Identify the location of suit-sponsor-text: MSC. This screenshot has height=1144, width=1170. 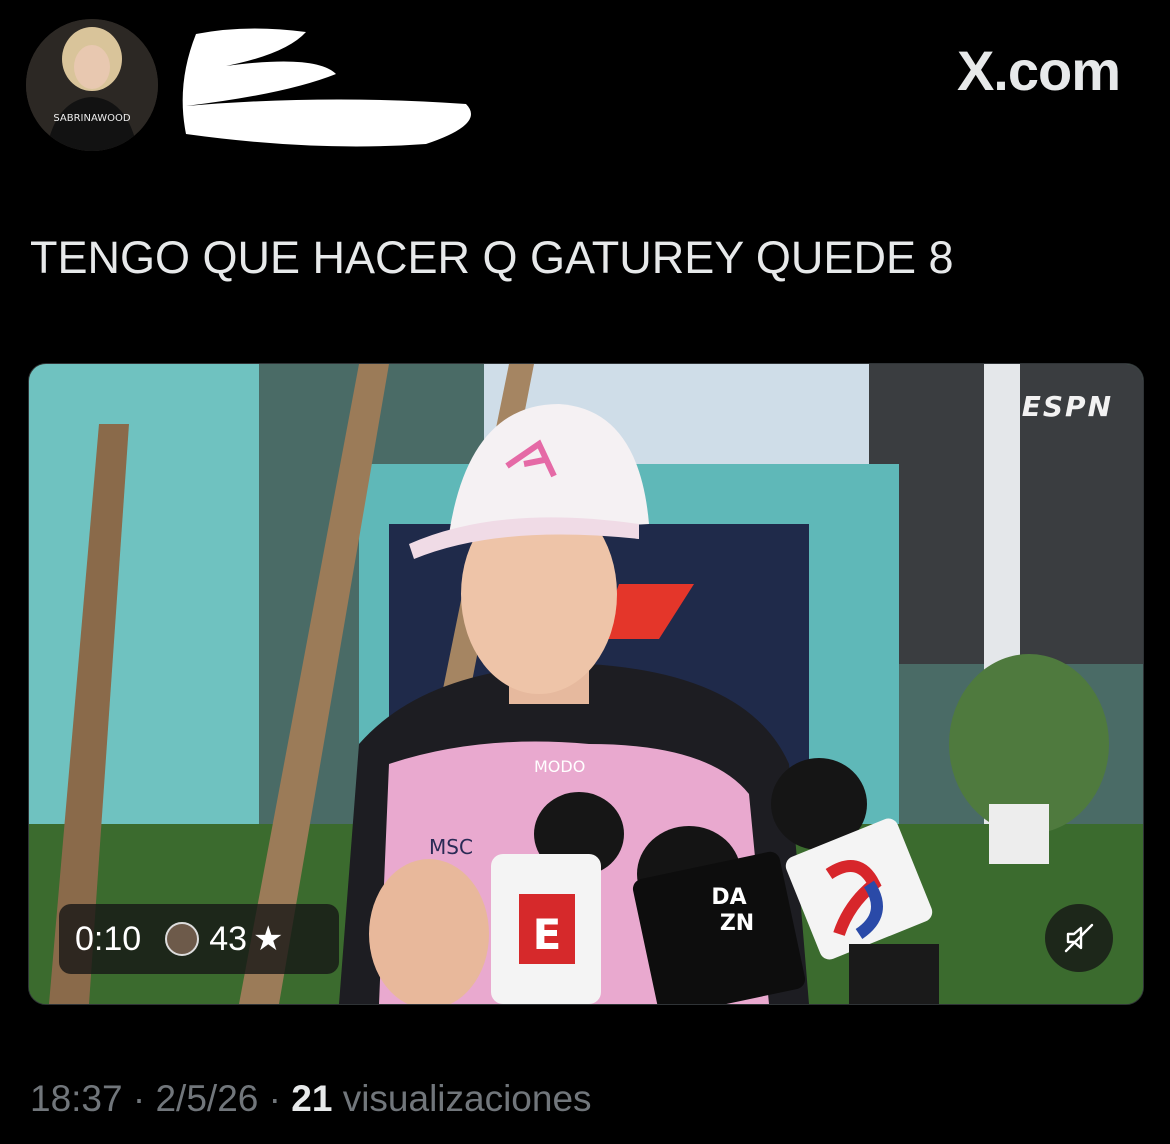
(451, 847).